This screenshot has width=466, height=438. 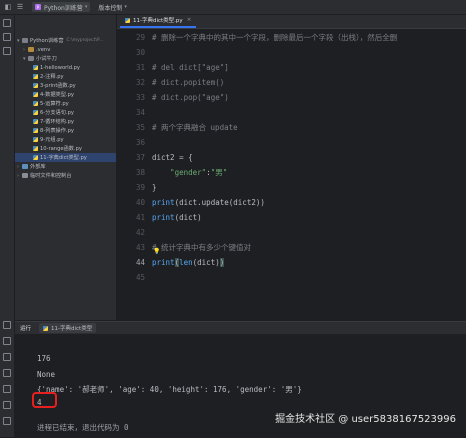 What do you see at coordinates (275, 37) in the screenshot?
I see `code-line: # 删除一个字典中的其中一个字段，删除最后一个字段（出栈），然后全删` at bounding box center [275, 37].